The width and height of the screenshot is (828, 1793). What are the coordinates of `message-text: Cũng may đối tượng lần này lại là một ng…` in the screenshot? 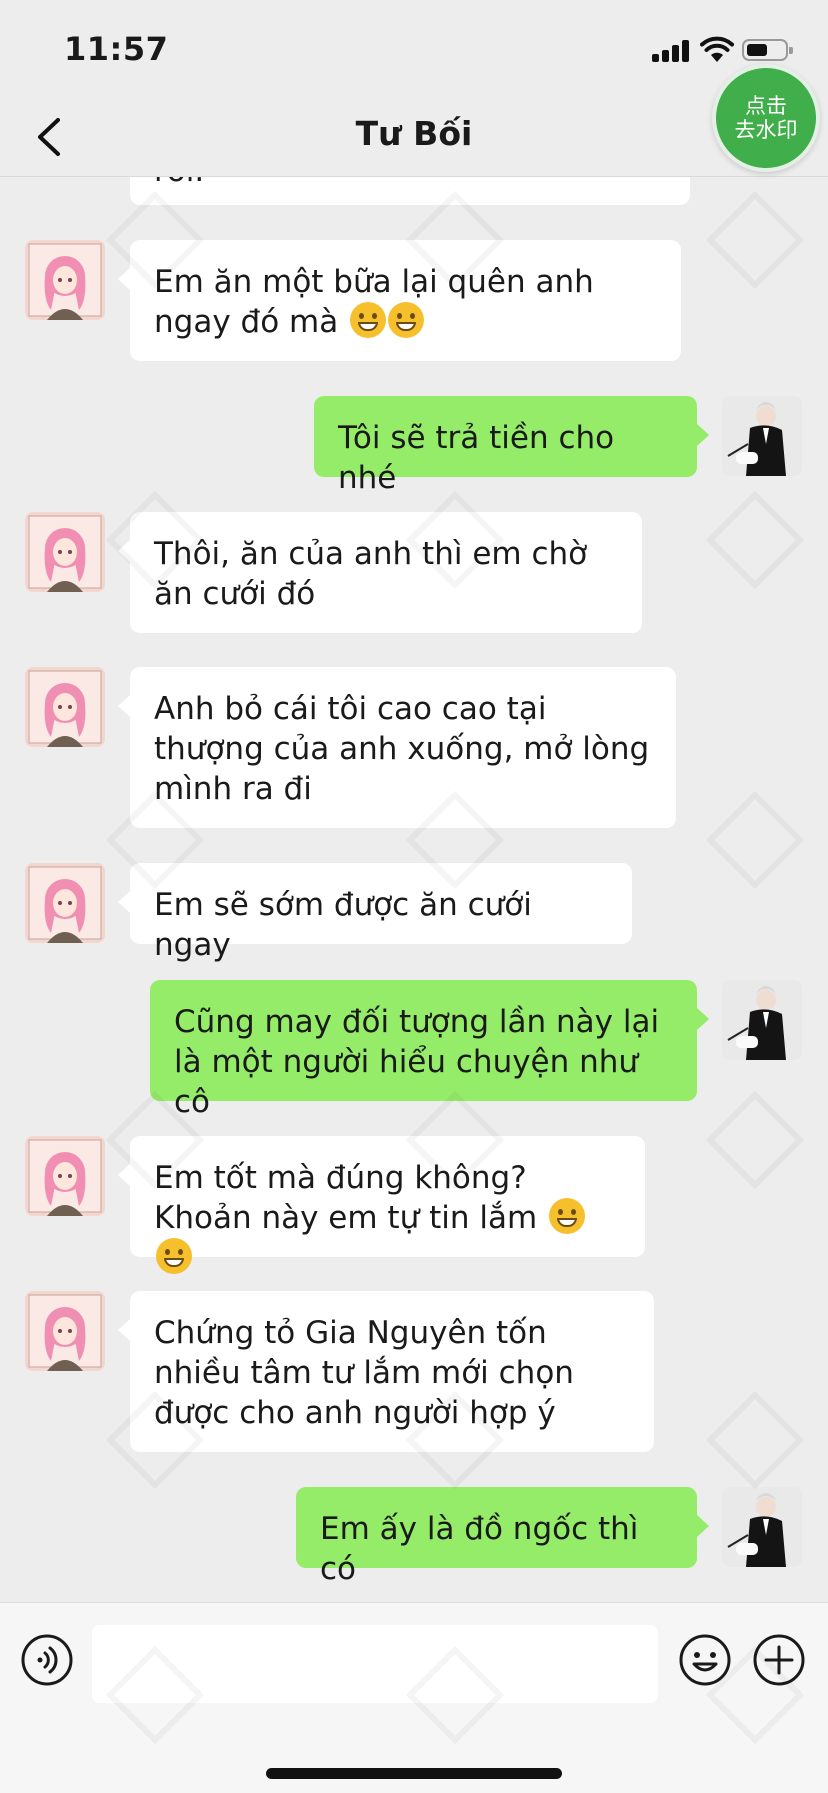 It's located at (417, 1062).